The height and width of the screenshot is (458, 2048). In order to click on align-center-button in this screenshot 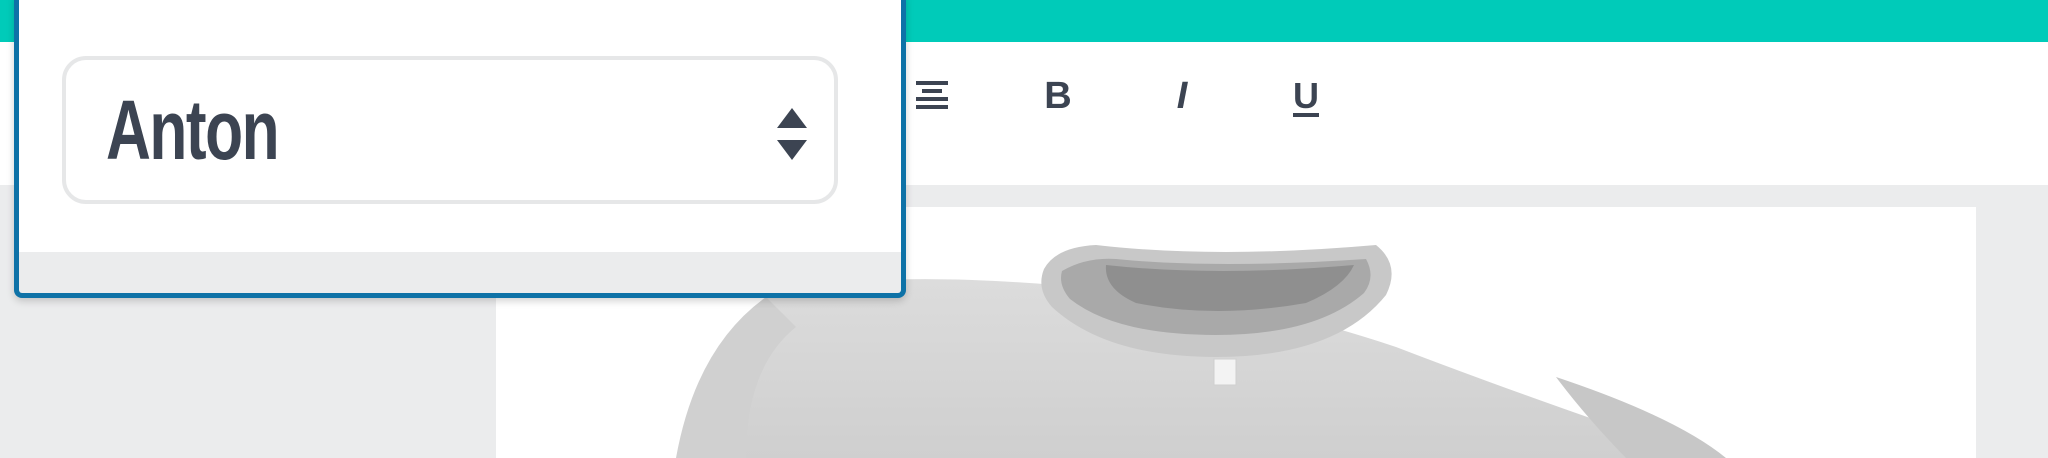, I will do `click(932, 96)`.